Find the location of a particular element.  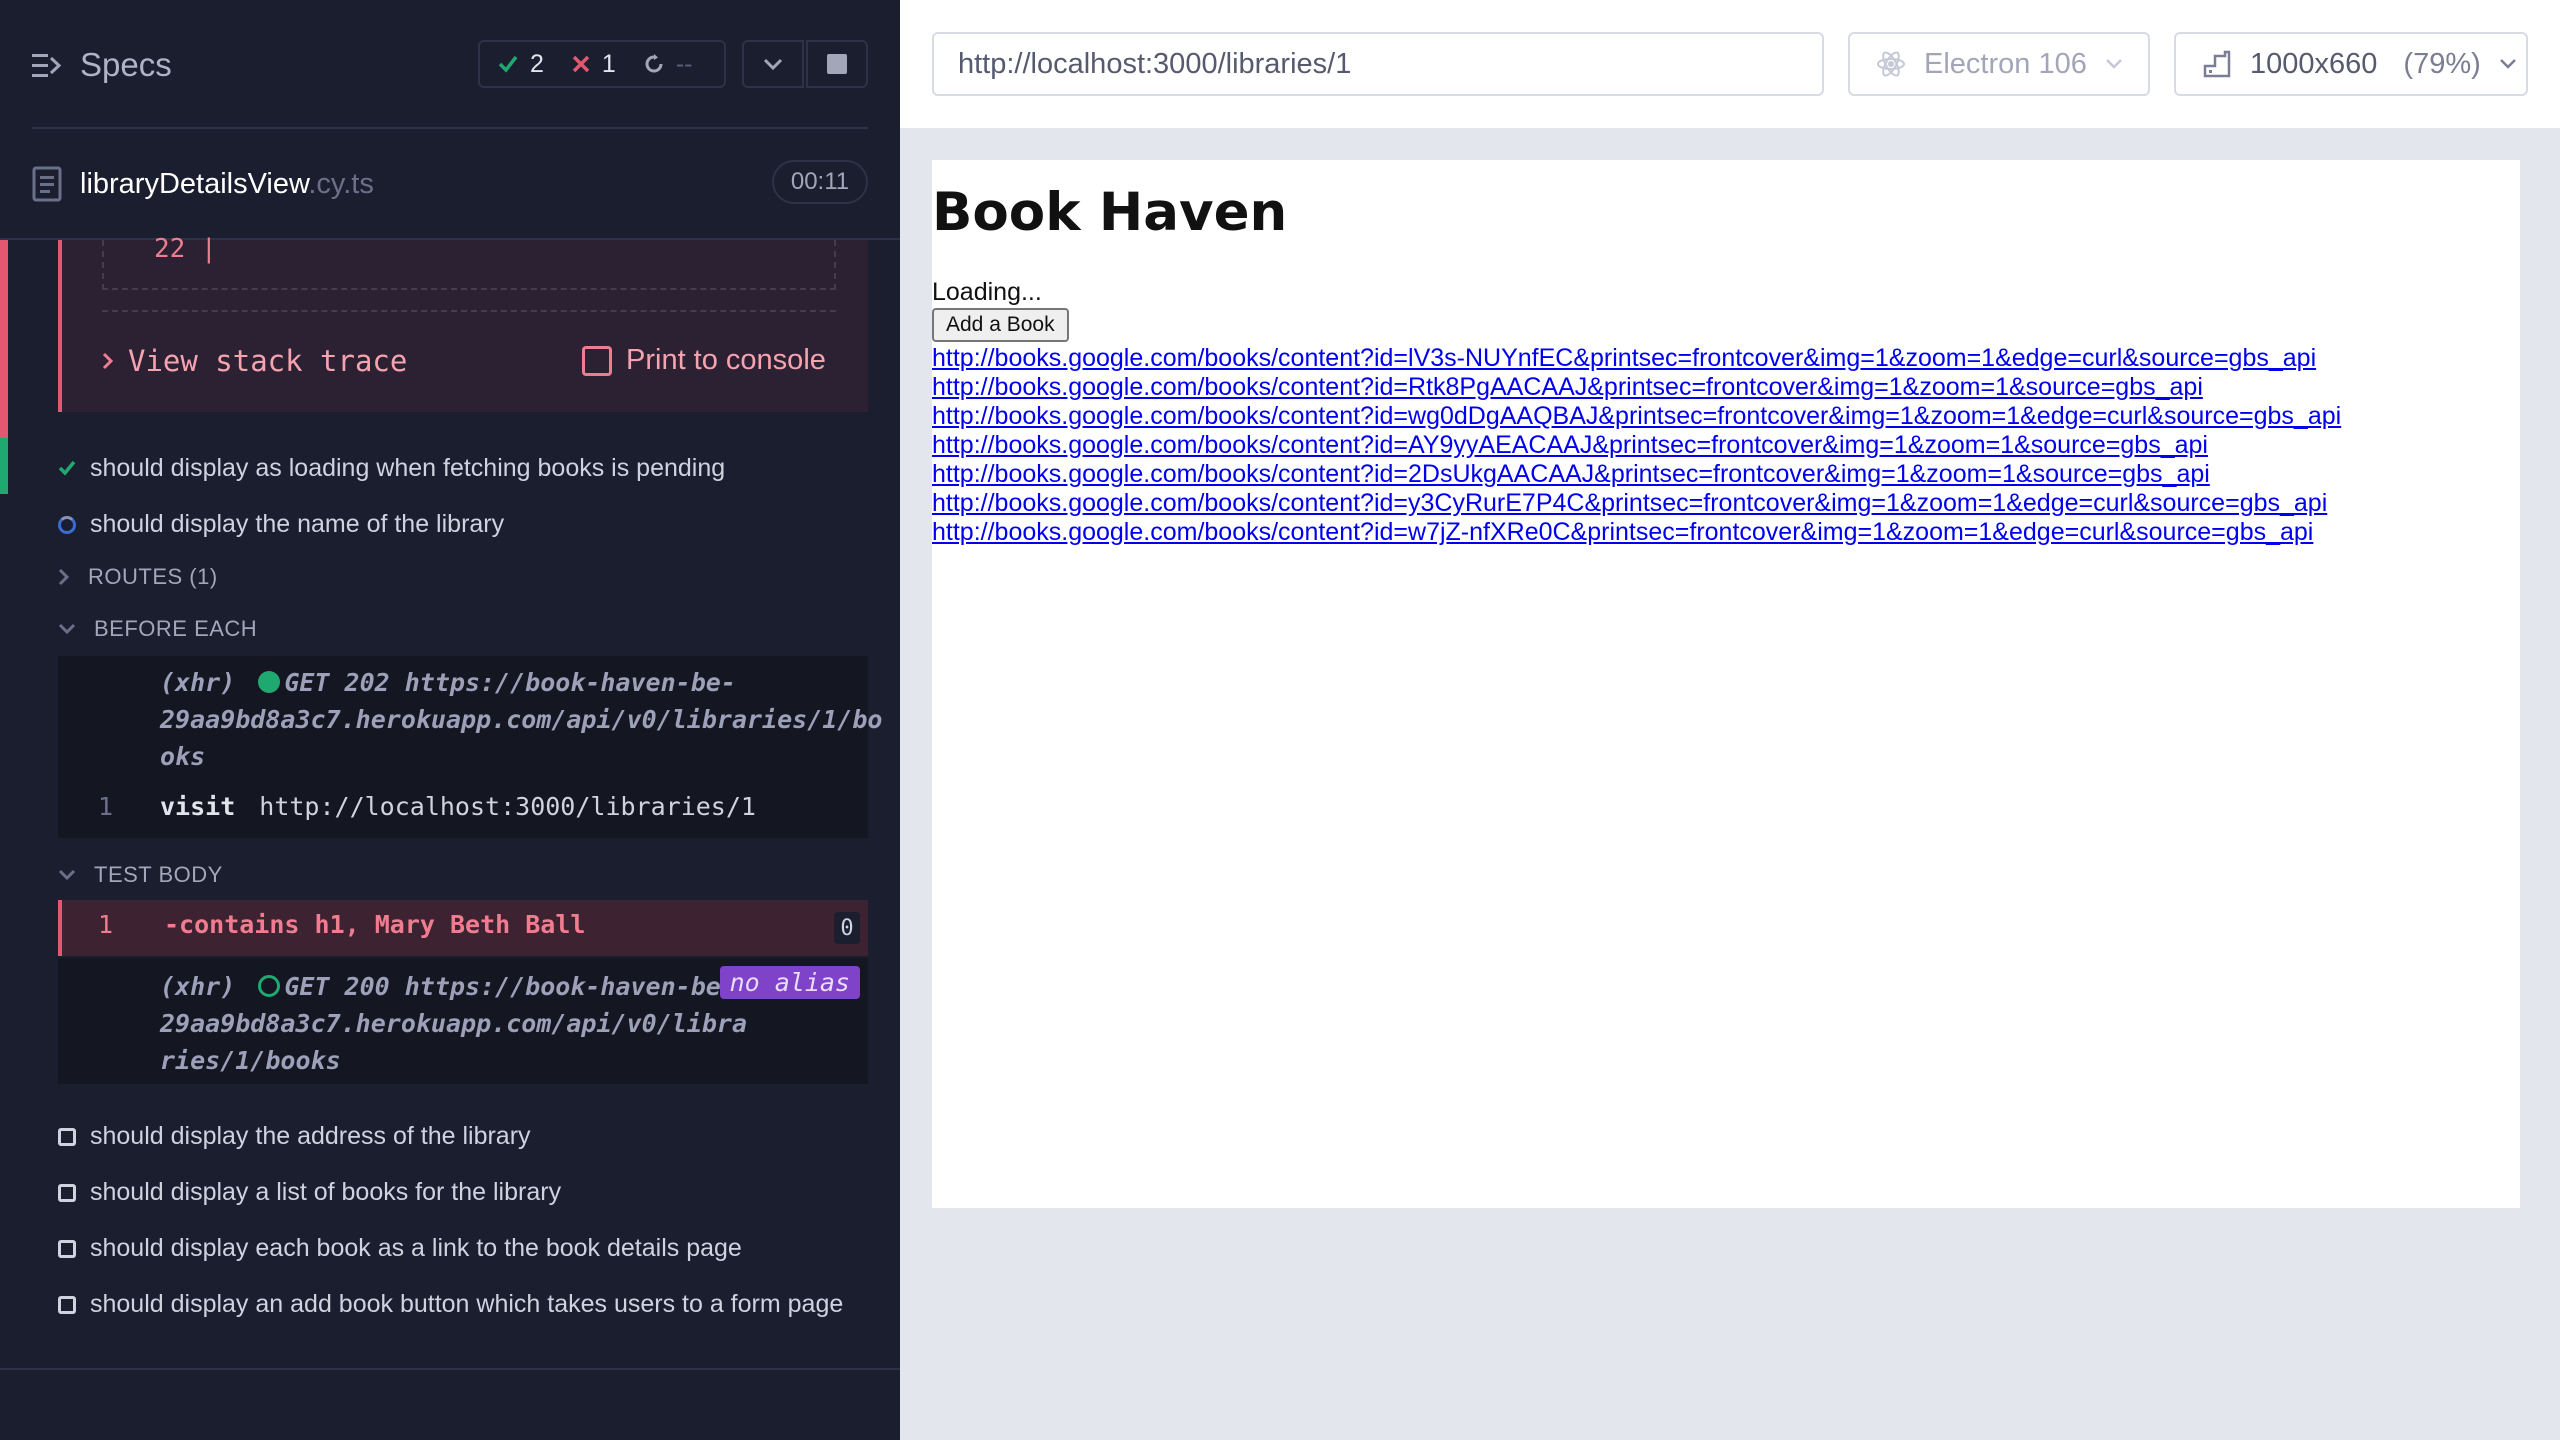

browser-selector: Electron 106 is located at coordinates (1999, 64).